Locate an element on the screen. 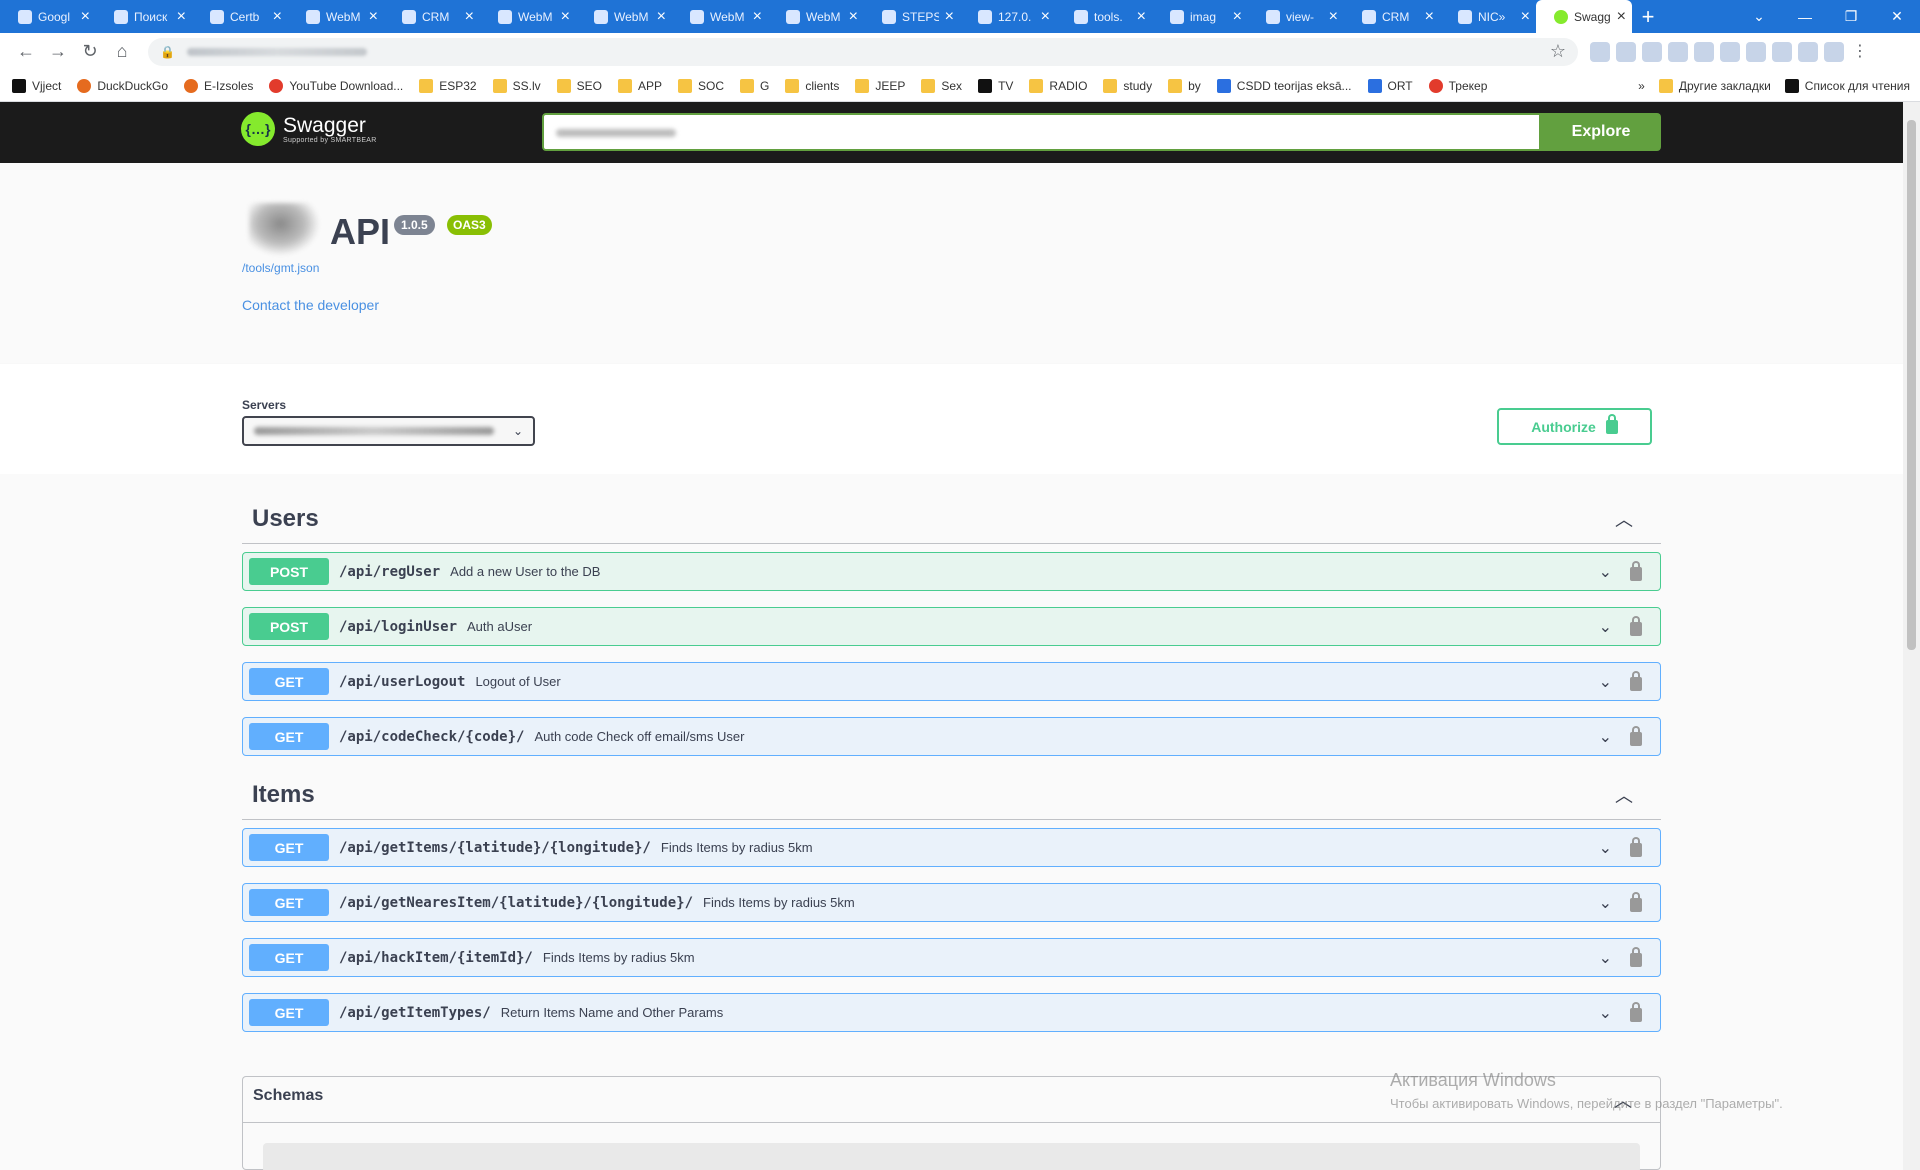 The height and width of the screenshot is (1170, 1920). page-scrollbar is located at coordinates (1911, 636).